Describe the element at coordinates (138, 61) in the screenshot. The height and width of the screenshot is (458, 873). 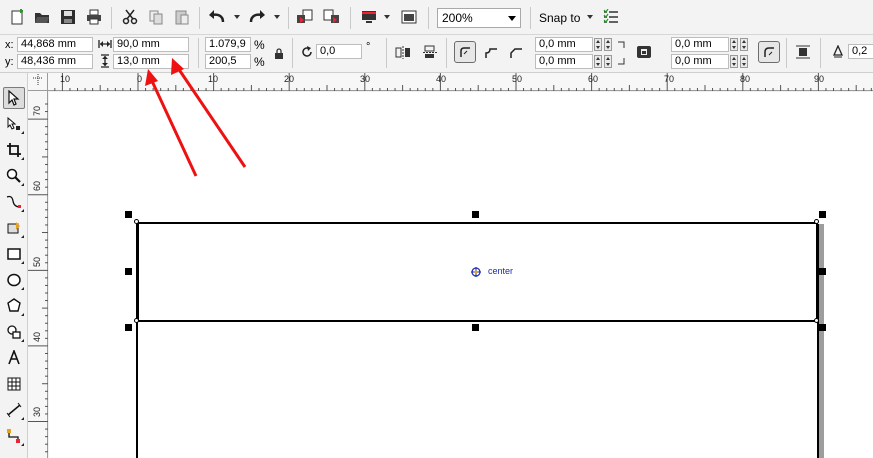
I see `object-height-value: 13,0 mm` at that location.